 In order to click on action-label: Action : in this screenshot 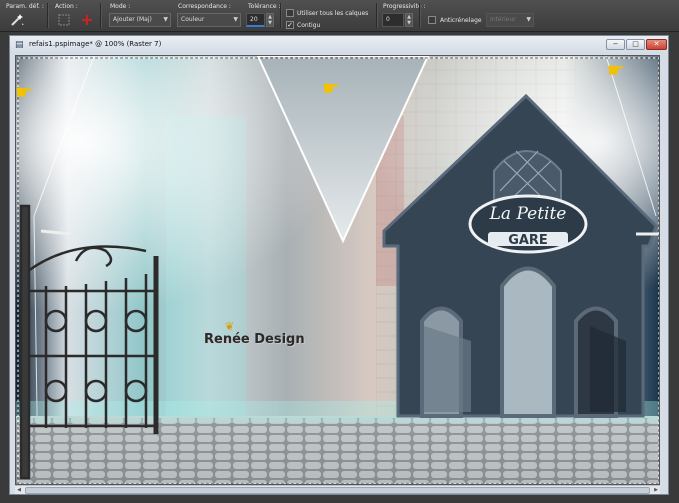, I will do `click(66, 6)`.